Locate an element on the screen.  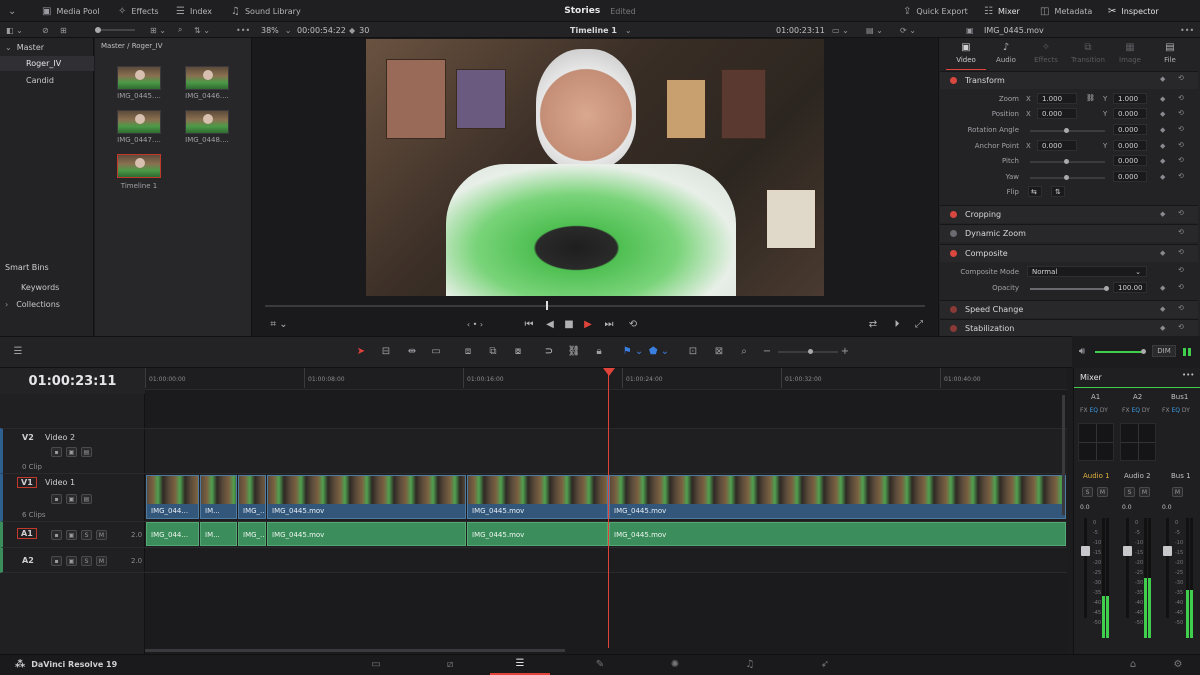
video-frame is located at coordinates (595, 167).